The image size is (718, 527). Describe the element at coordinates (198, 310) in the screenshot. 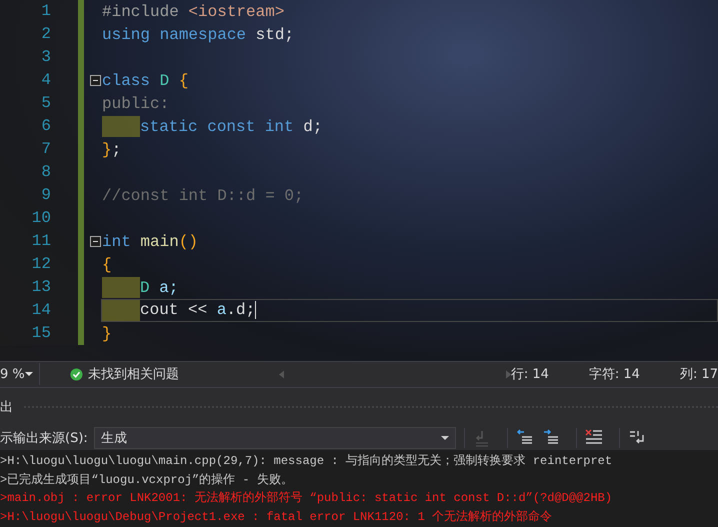

I see `code-line: cout << a.d;` at that location.